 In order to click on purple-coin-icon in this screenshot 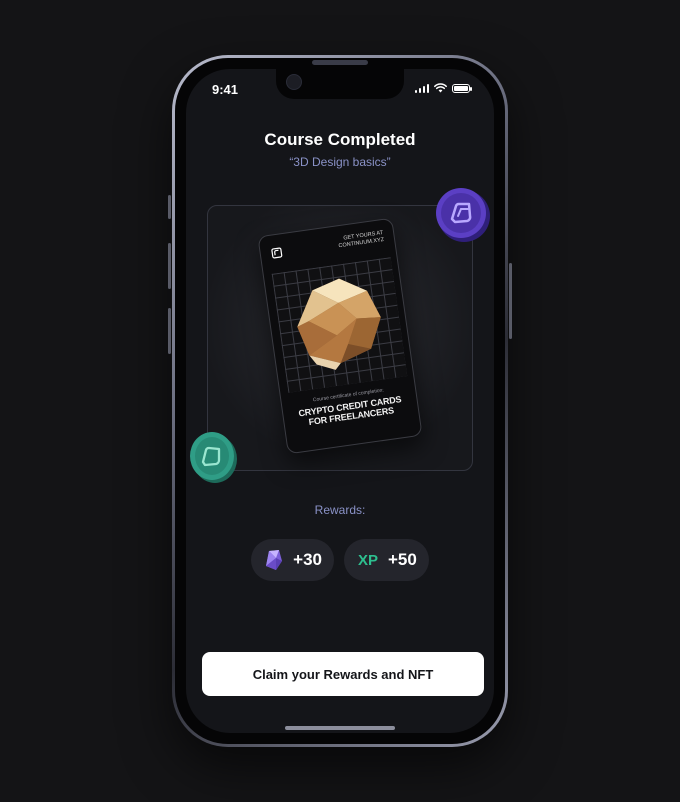, I will do `click(463, 215)`.